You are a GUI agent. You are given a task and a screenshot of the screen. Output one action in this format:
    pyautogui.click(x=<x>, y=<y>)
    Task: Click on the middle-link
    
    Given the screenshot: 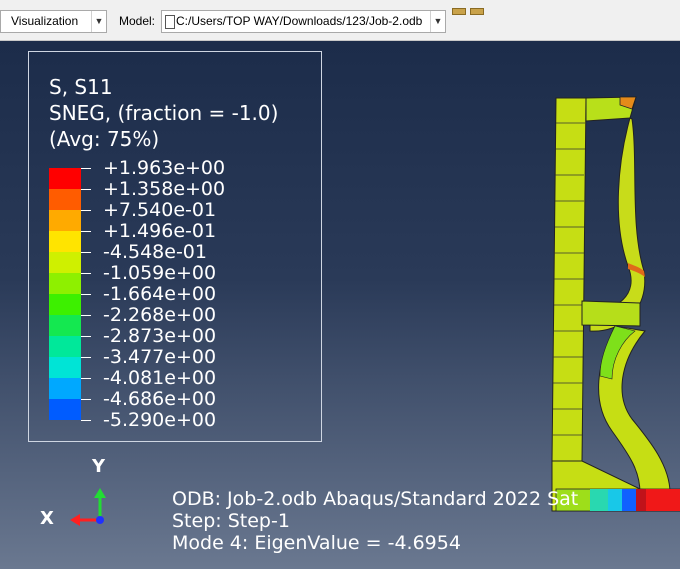 What is the action you would take?
    pyautogui.click(x=611, y=313)
    